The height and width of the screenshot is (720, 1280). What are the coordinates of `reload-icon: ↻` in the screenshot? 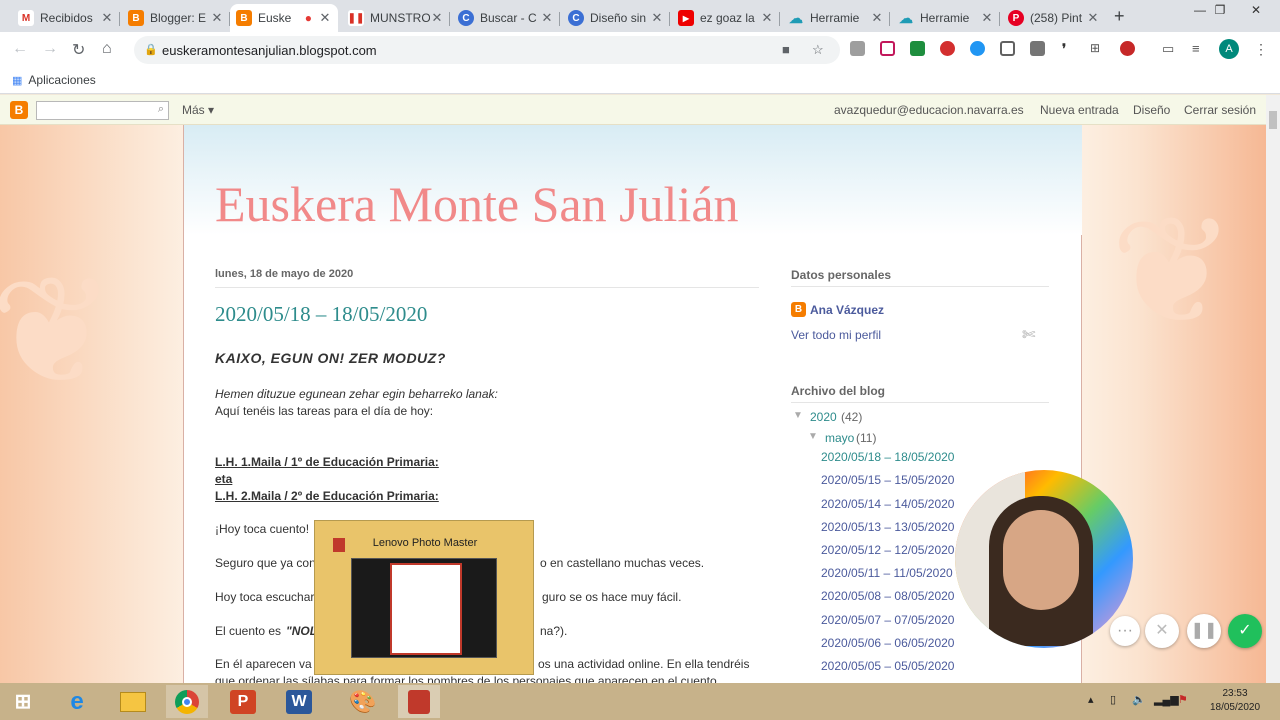 It's located at (78, 50).